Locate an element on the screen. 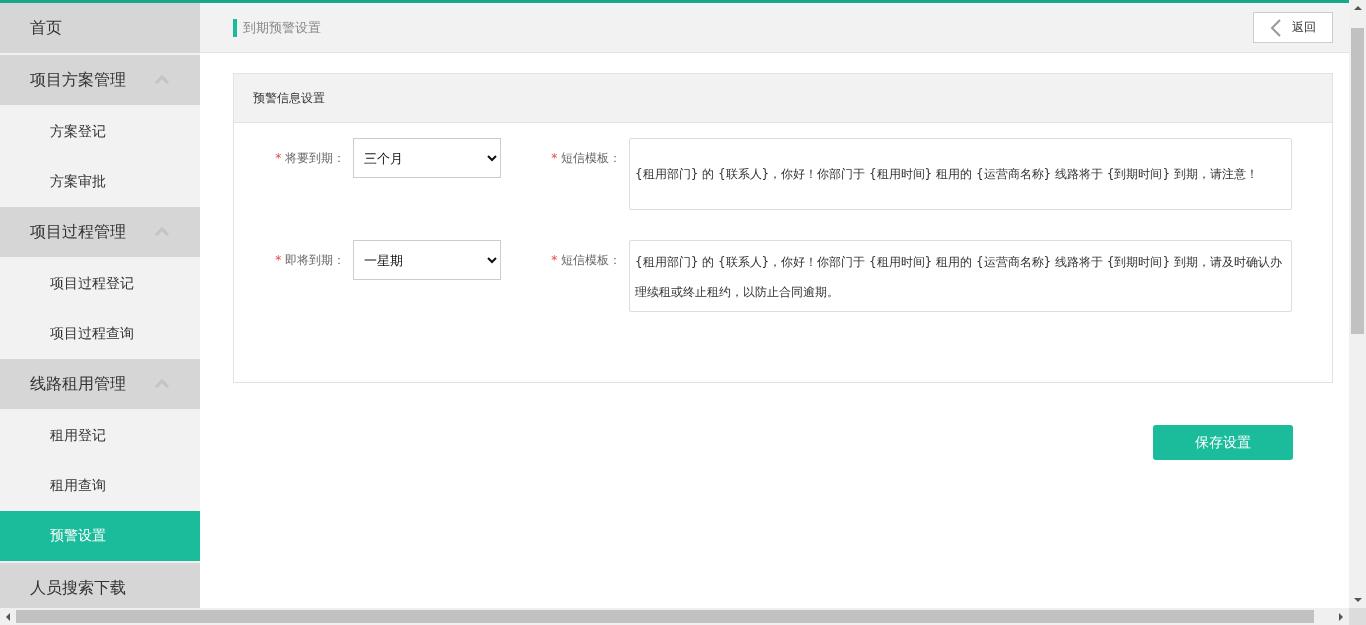 The width and height of the screenshot is (1366, 625). field-label: * 即将到期： is located at coordinates (310, 260).